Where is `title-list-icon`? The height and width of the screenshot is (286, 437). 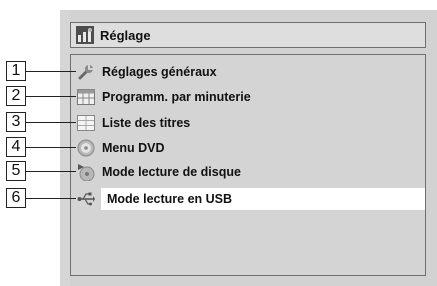 title-list-icon is located at coordinates (86, 123).